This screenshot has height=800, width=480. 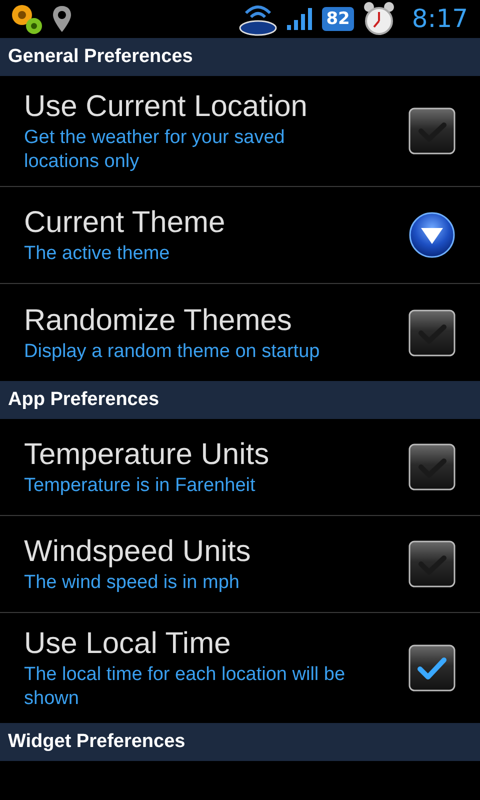 What do you see at coordinates (140, 486) in the screenshot?
I see `preference-summary: Temperature is in Farenheit` at bounding box center [140, 486].